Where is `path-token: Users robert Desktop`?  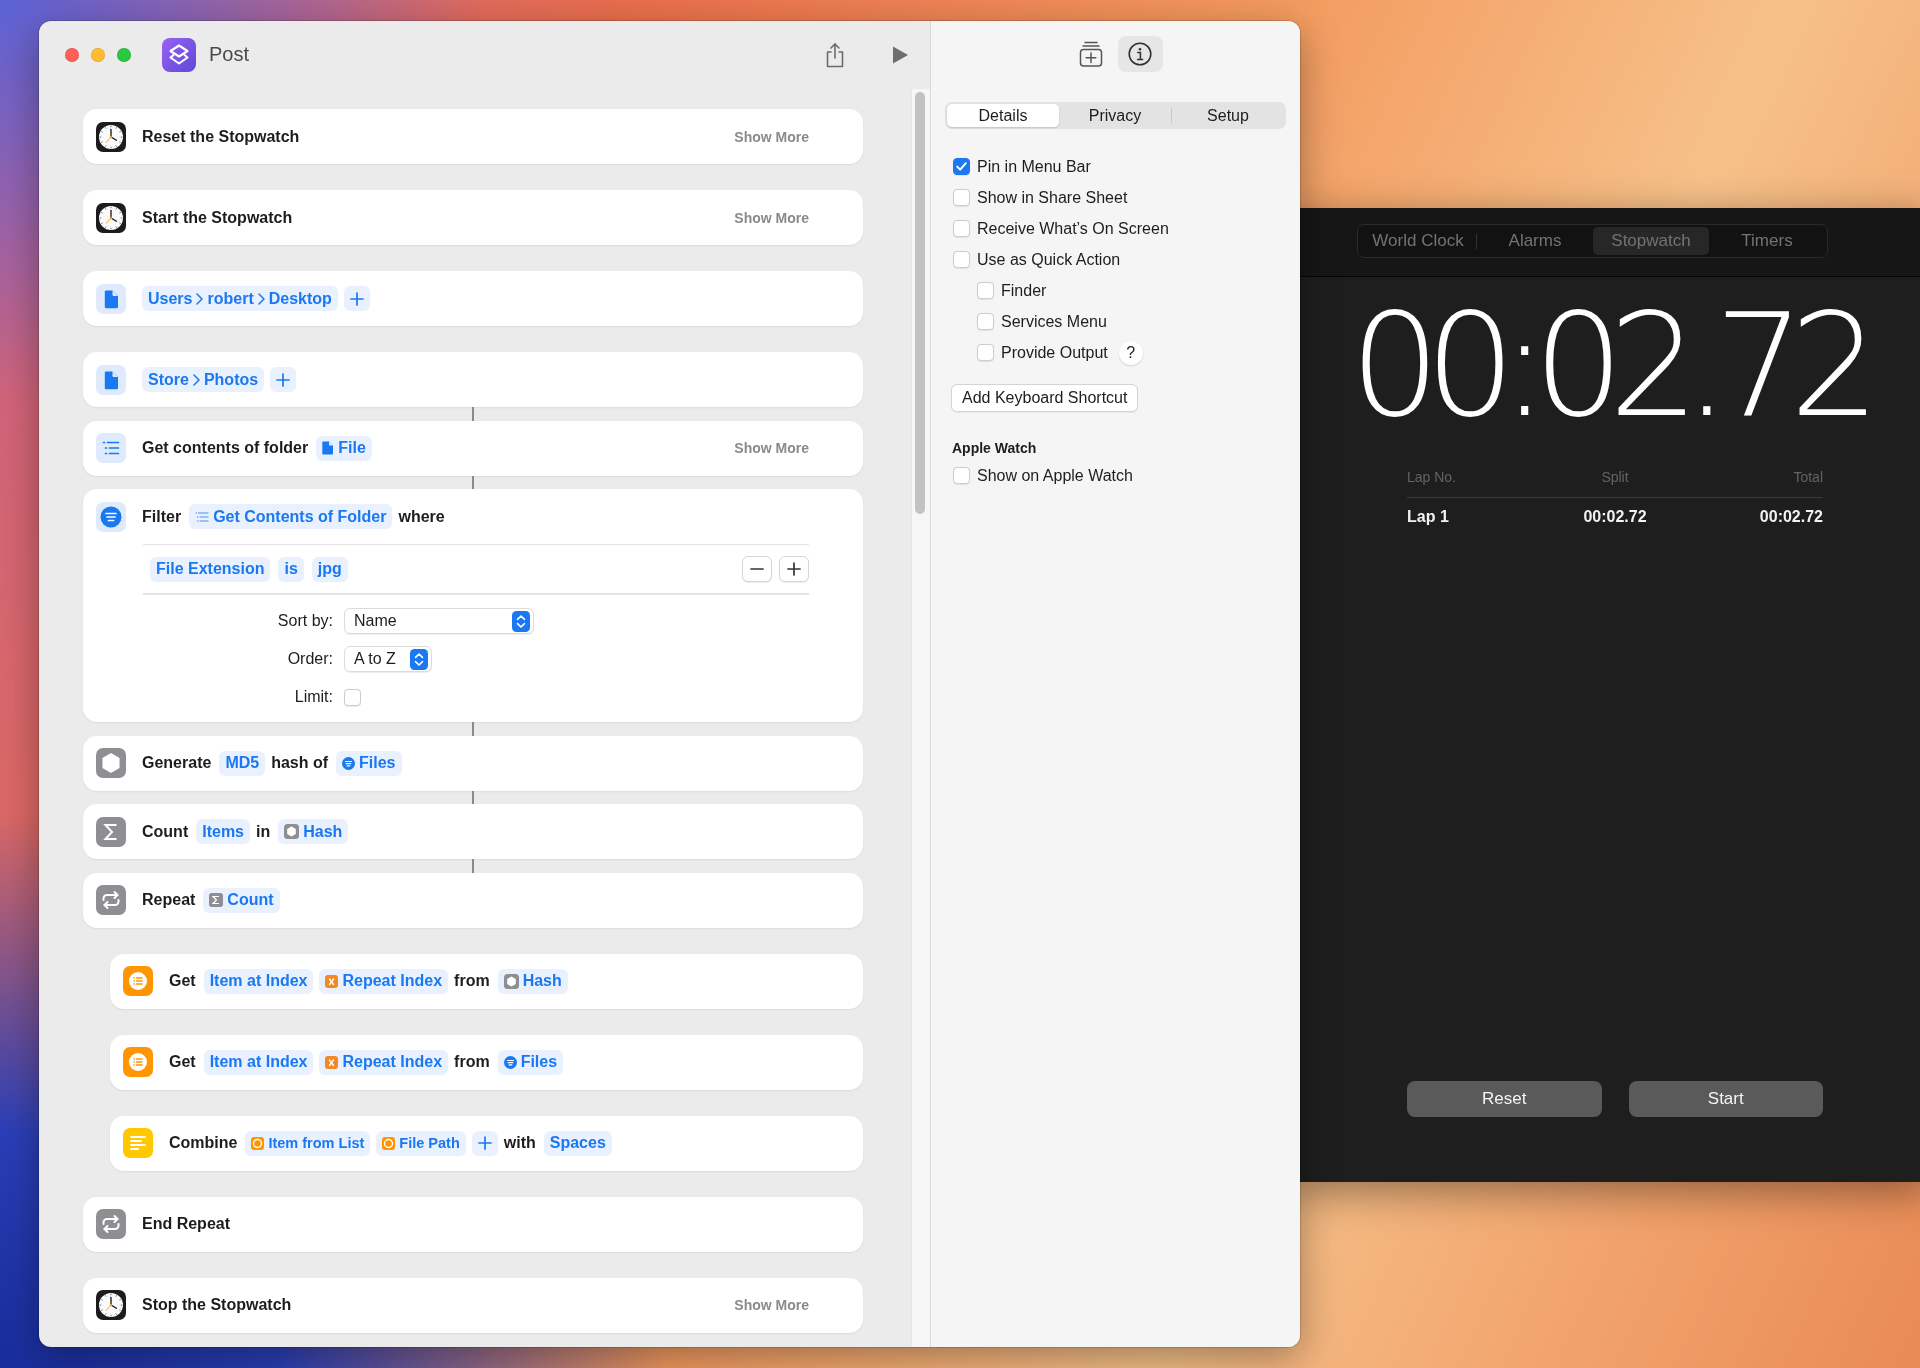 path-token: Users robert Desktop is located at coordinates (240, 298).